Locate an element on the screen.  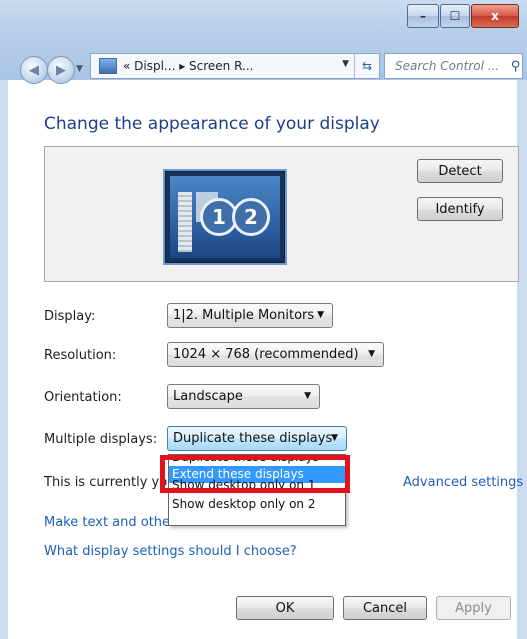
page-title: Change the appearance of your display is located at coordinates (212, 124).